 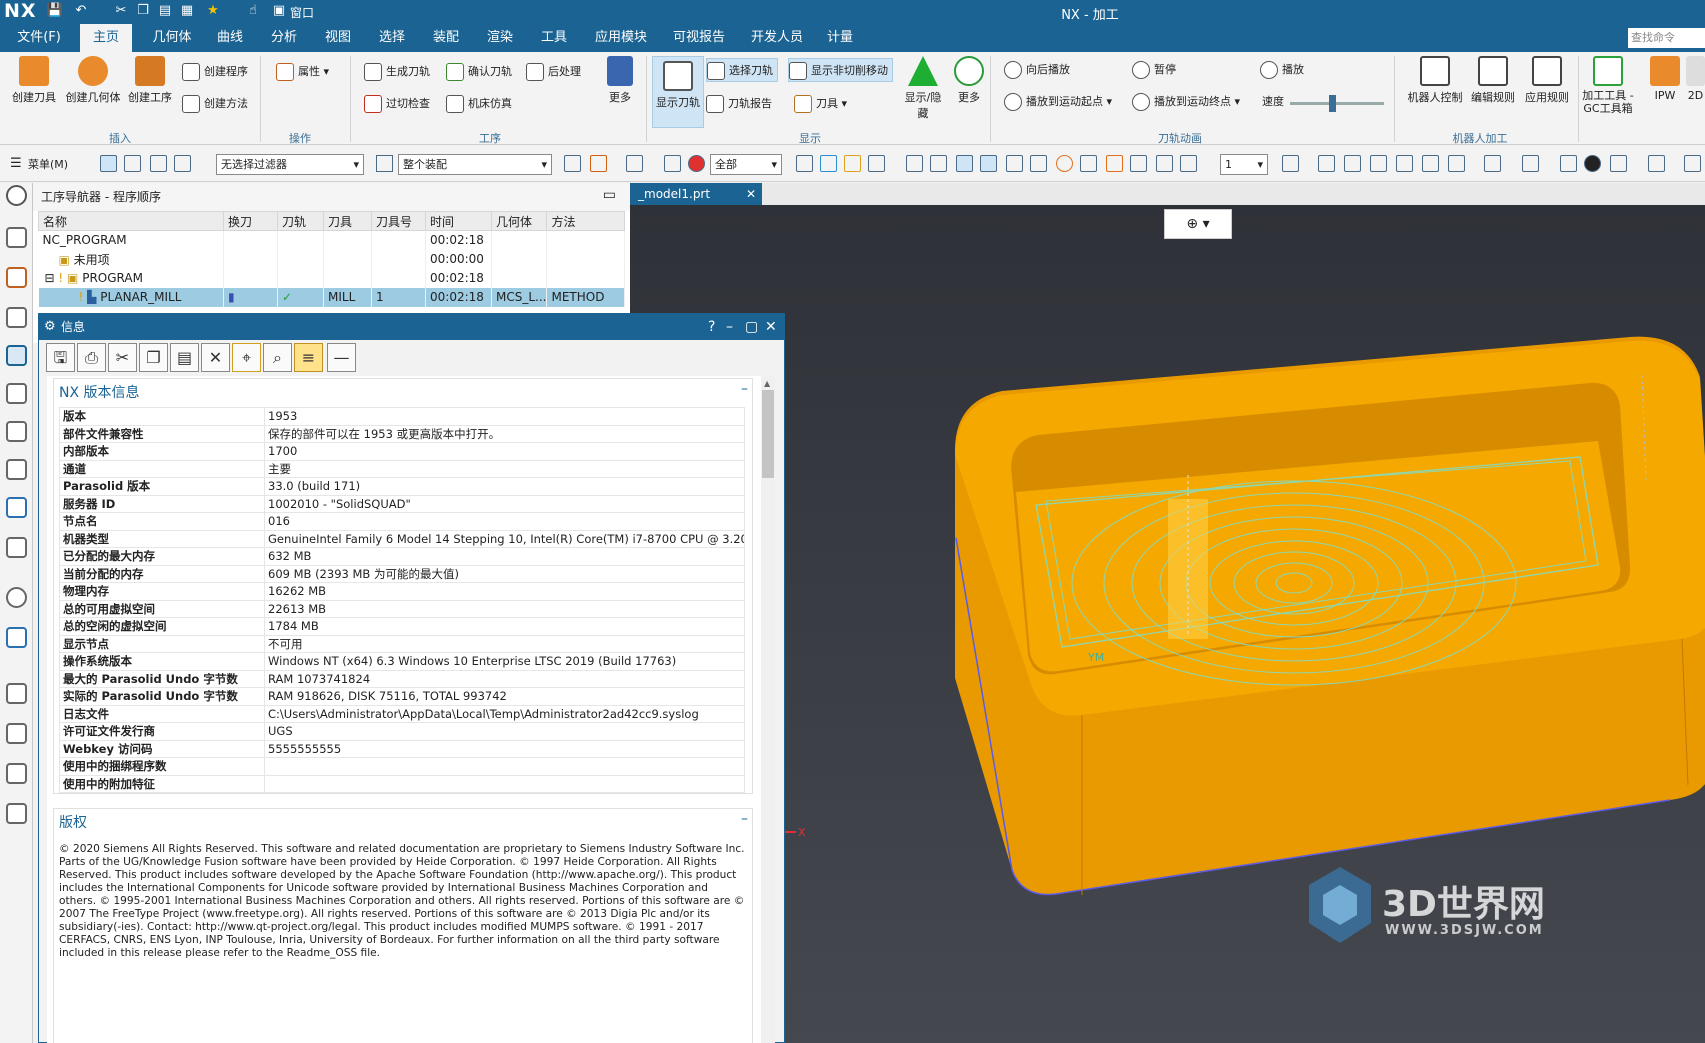 What do you see at coordinates (279, 10) in the screenshot?
I see `window-icon: ▣` at bounding box center [279, 10].